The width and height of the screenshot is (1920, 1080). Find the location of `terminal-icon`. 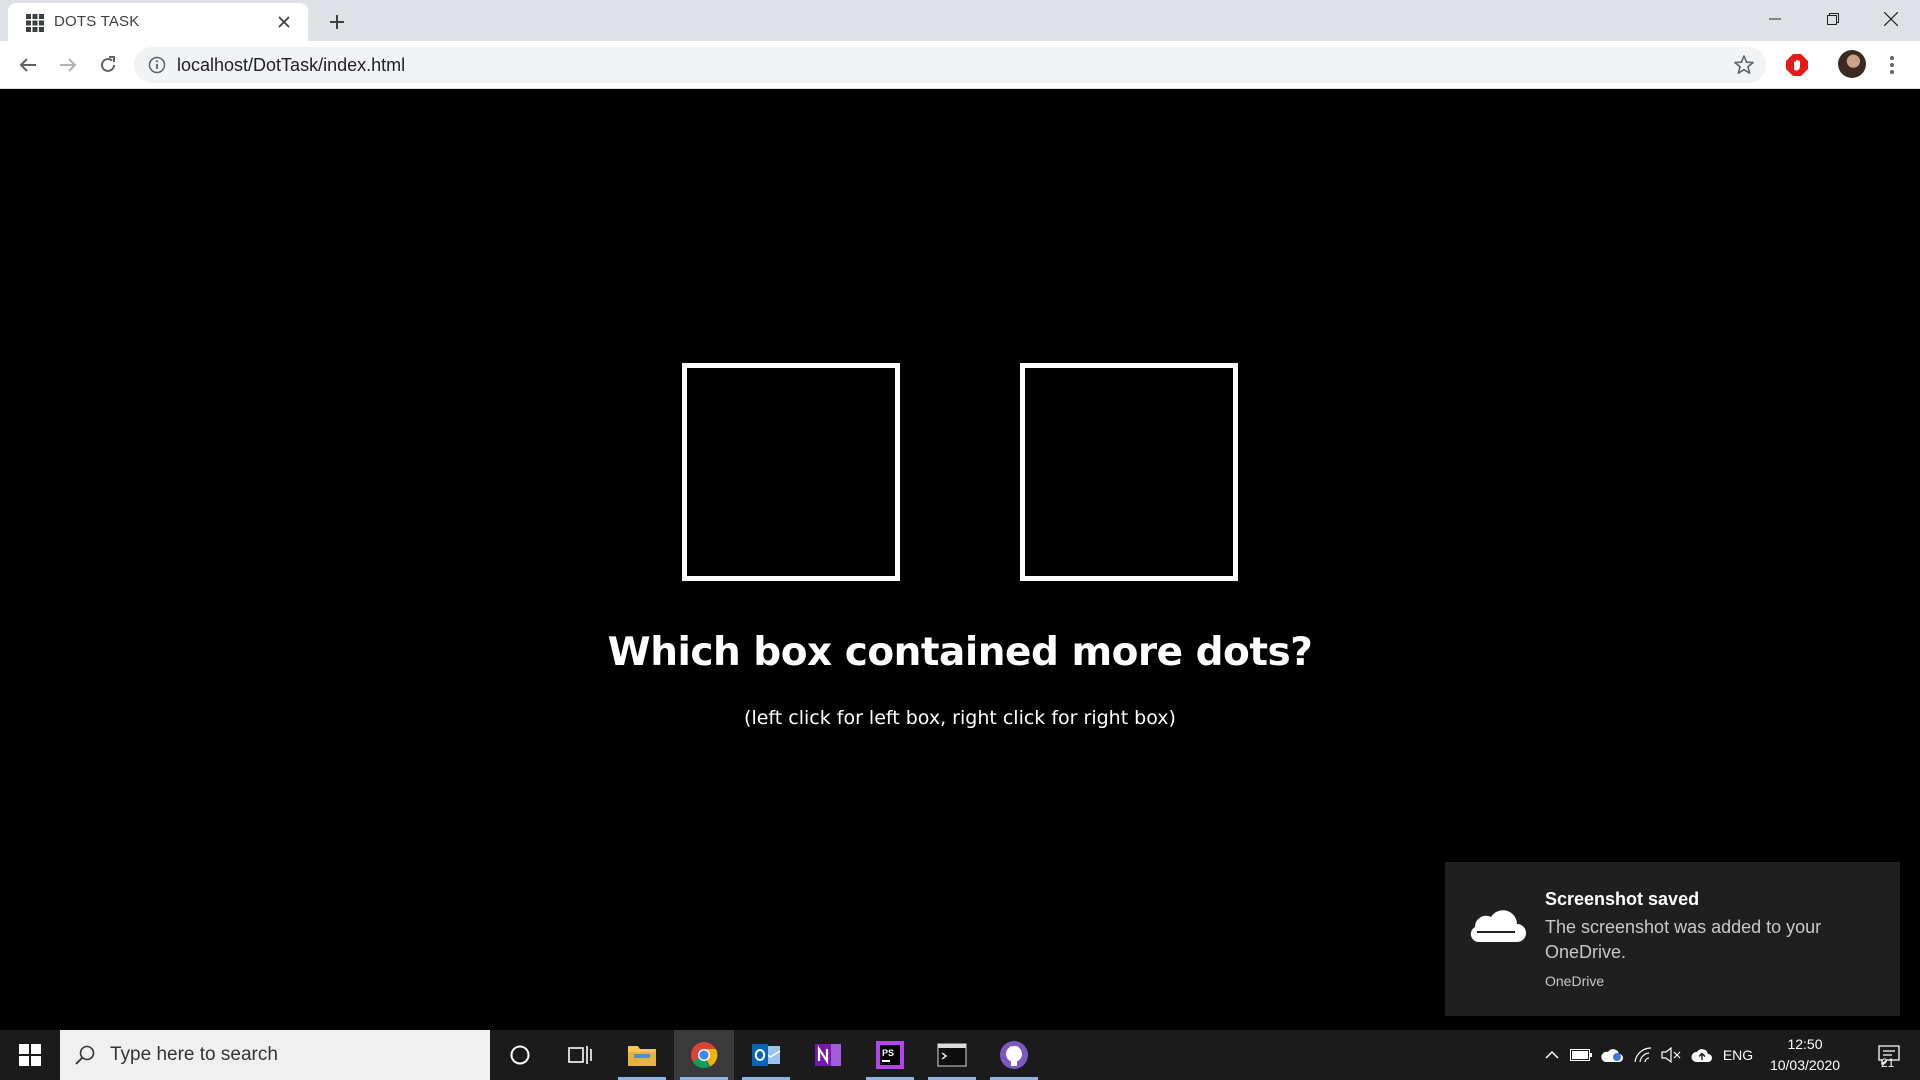

terminal-icon is located at coordinates (952, 1055).